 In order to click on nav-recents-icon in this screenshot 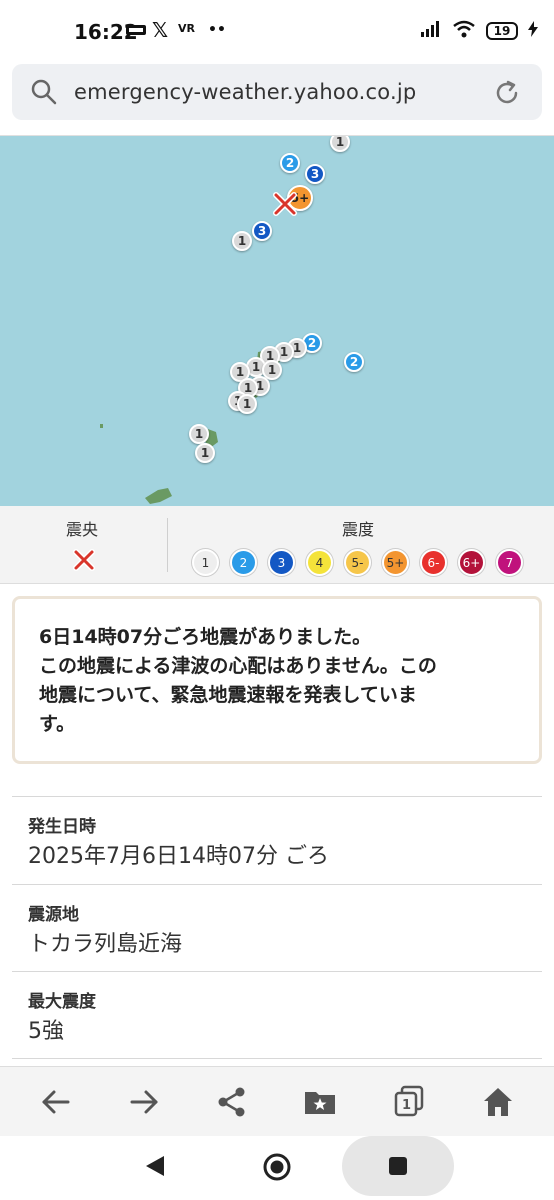, I will do `click(398, 1166)`.